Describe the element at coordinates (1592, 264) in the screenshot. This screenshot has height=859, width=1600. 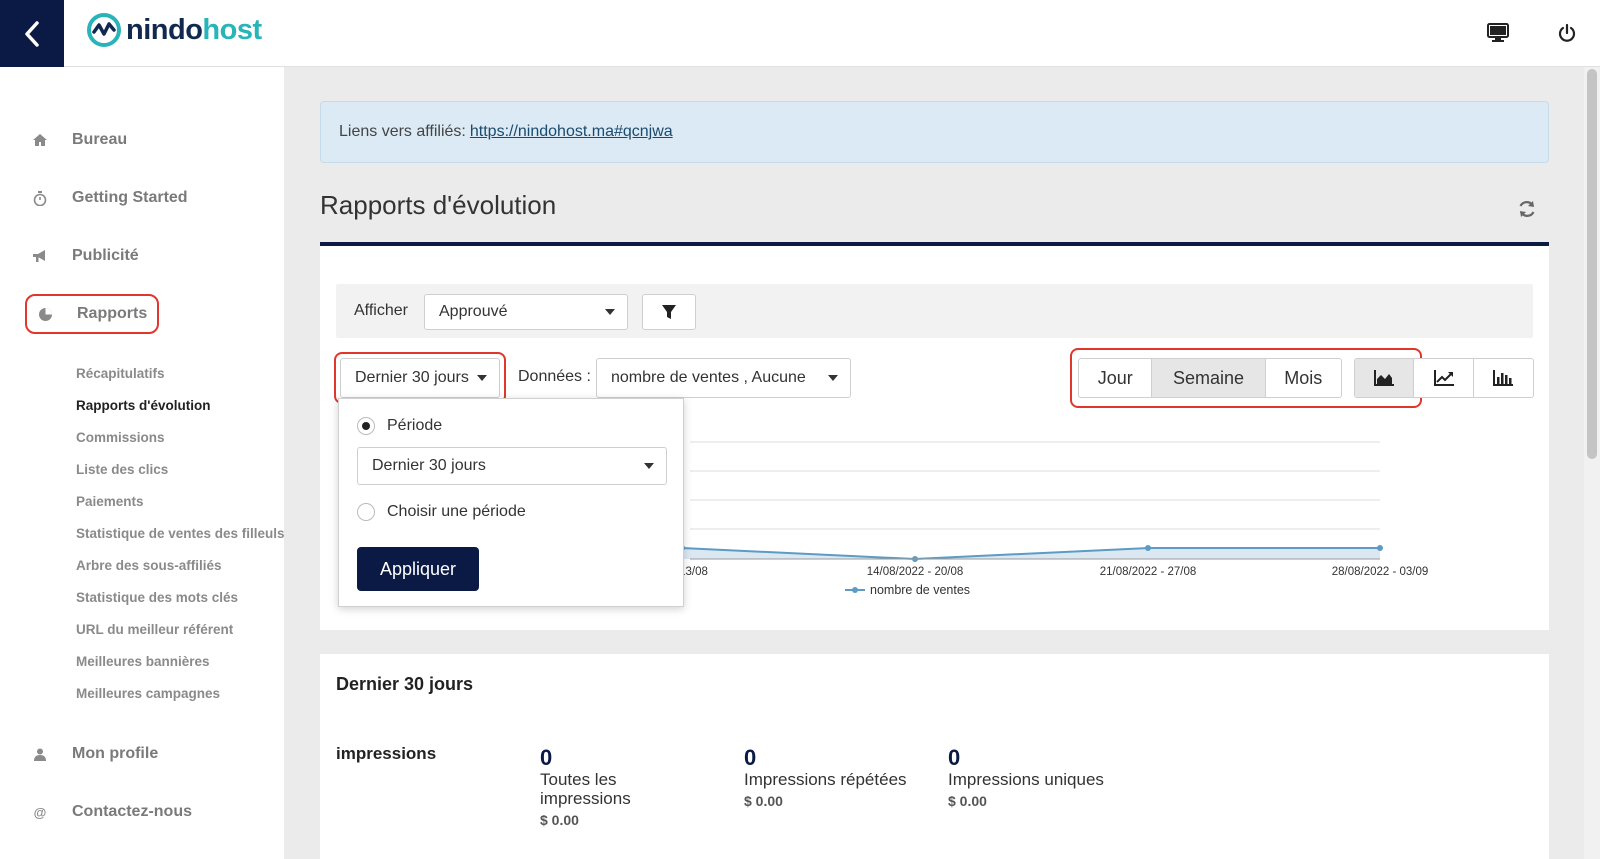
I see `scrollbar-thumb` at that location.